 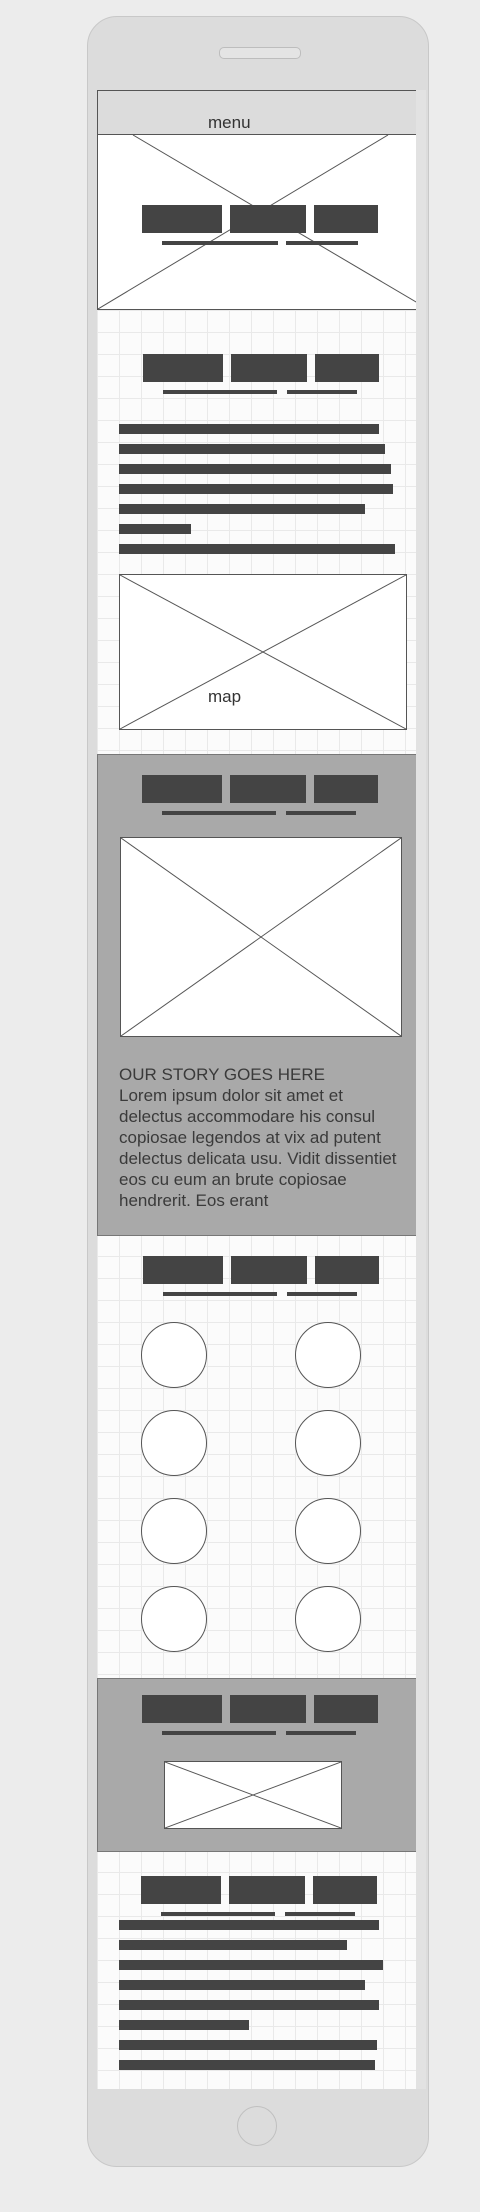 What do you see at coordinates (263, 652) in the screenshot?
I see `map-placeholder: map` at bounding box center [263, 652].